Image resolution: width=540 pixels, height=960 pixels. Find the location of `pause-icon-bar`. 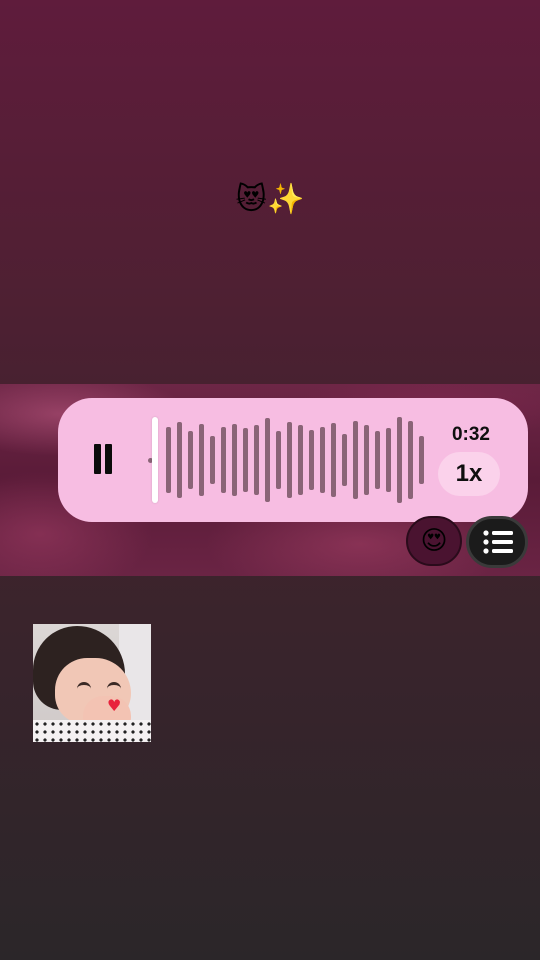

pause-icon-bar is located at coordinates (108, 459).